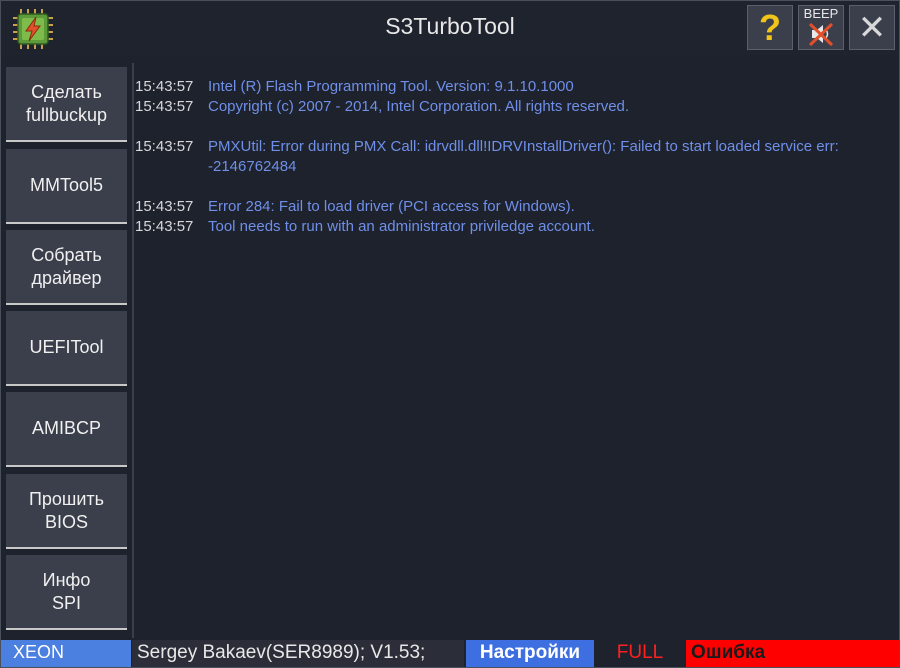 The image size is (900, 668). I want to click on amibcp-button: AMIBCP, so click(66, 429).